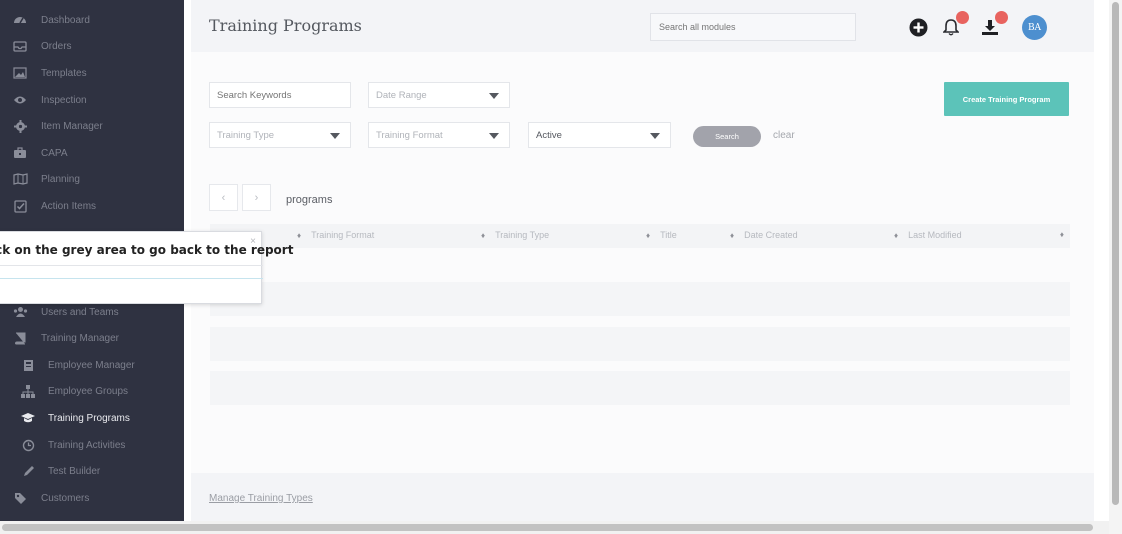 This screenshot has height=534, width=1122. What do you see at coordinates (69, 206) in the screenshot?
I see `sidebar-item-label: Action Items` at bounding box center [69, 206].